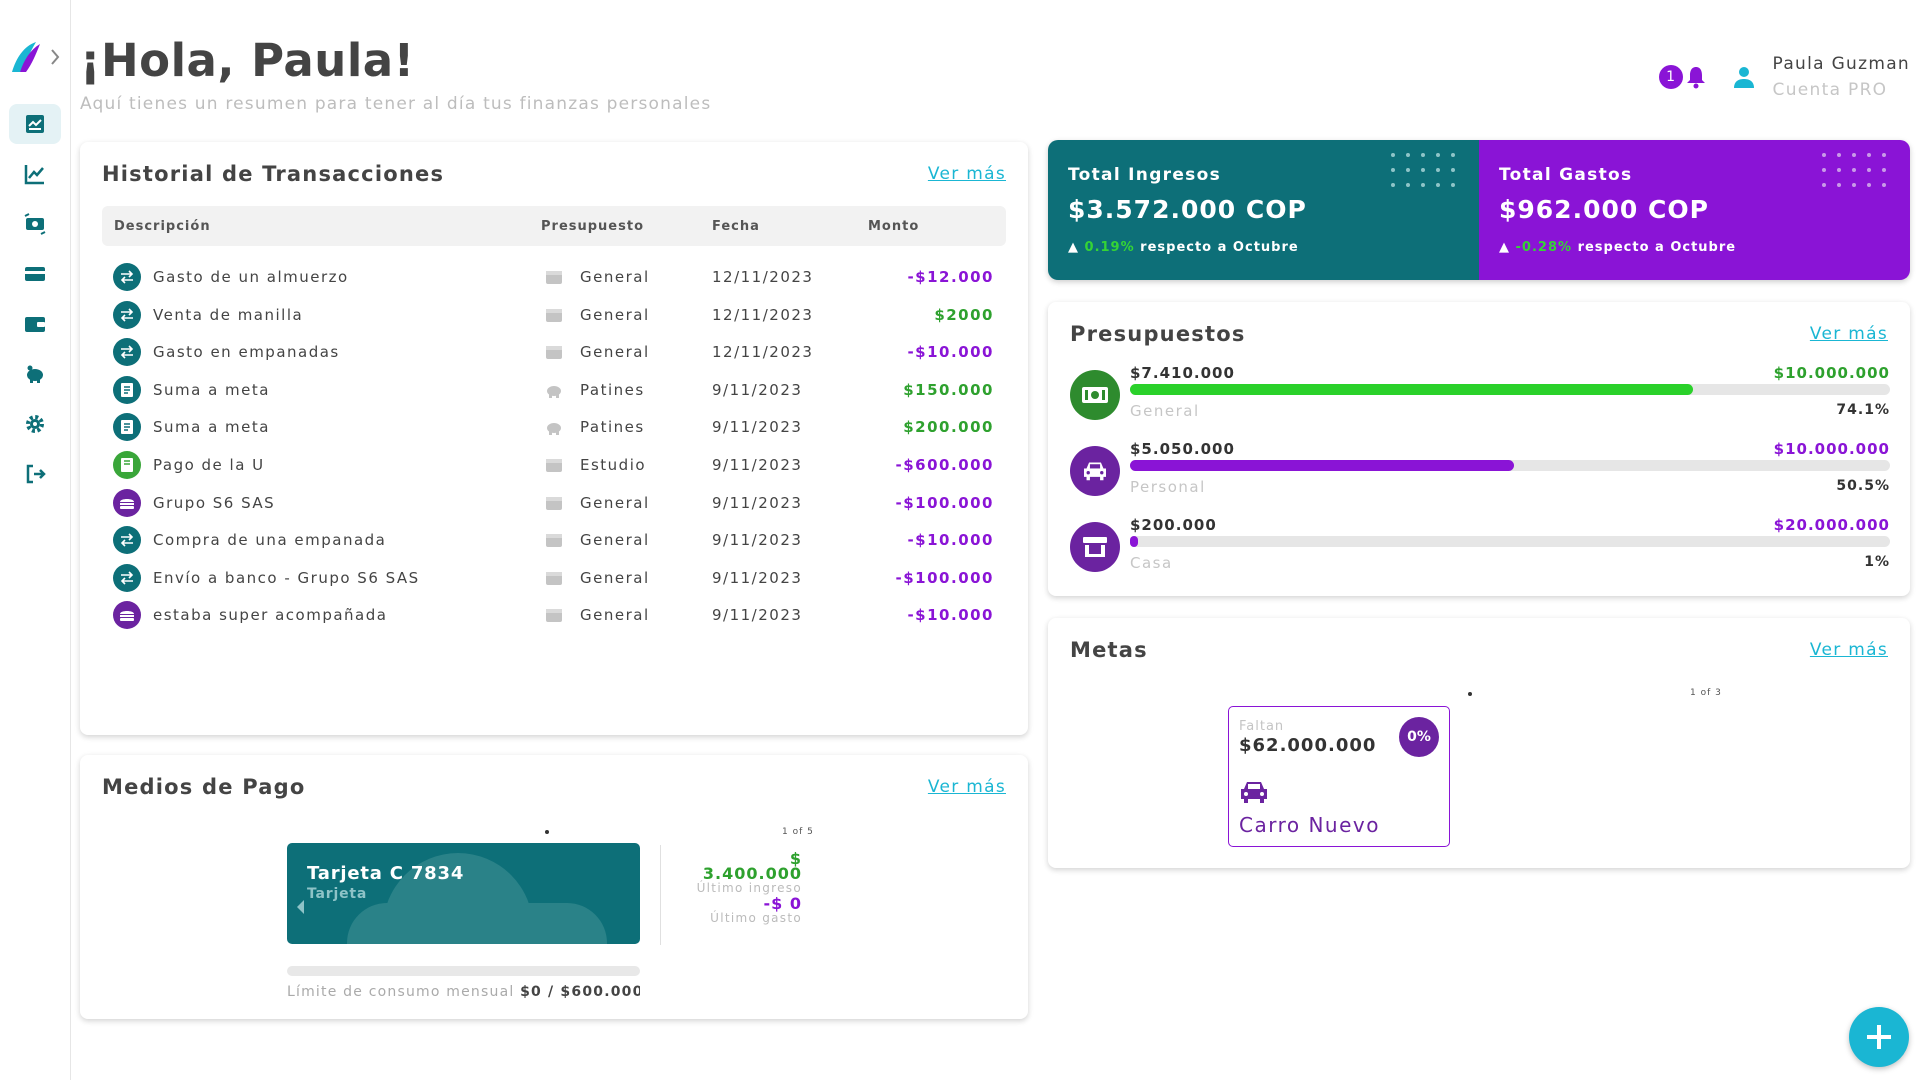 The width and height of the screenshot is (1920, 1080). Describe the element at coordinates (1095, 471) in the screenshot. I see `car-icon` at that location.